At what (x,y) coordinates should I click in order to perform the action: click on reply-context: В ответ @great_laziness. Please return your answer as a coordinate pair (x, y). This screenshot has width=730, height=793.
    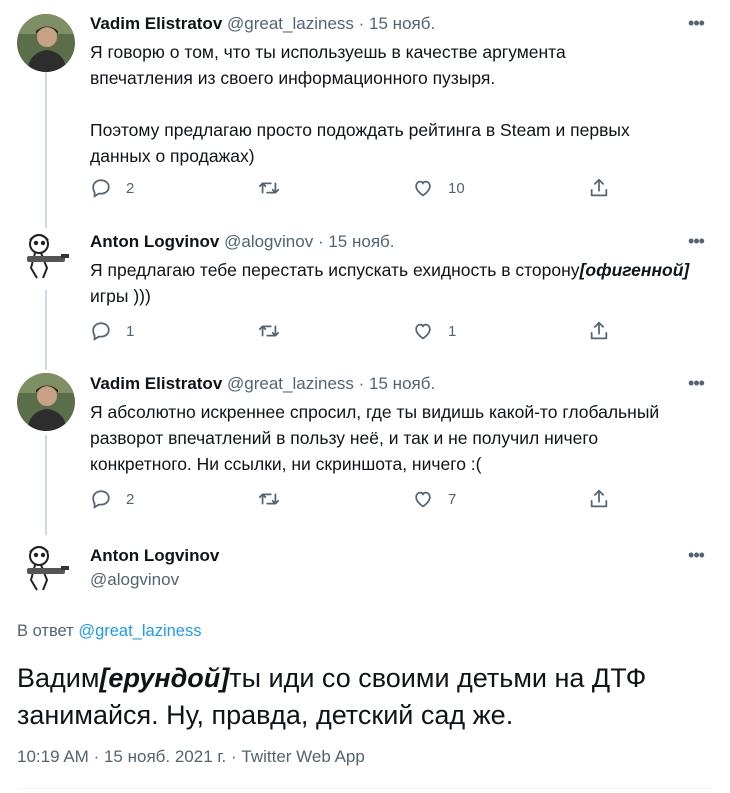
    Looking at the image, I should click on (109, 631).